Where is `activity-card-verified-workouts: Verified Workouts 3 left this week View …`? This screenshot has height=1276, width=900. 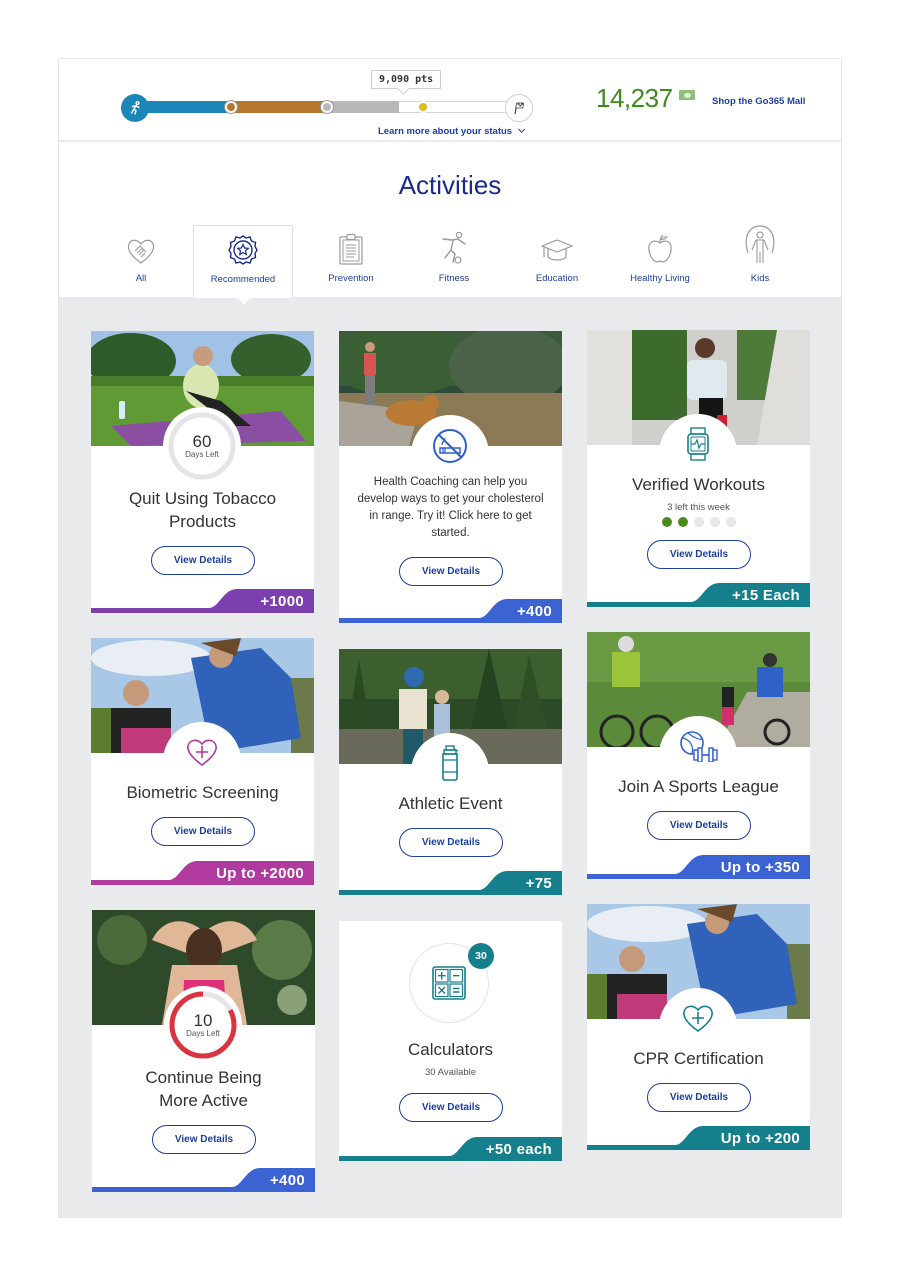 activity-card-verified-workouts: Verified Workouts 3 left this week View … is located at coordinates (698, 468).